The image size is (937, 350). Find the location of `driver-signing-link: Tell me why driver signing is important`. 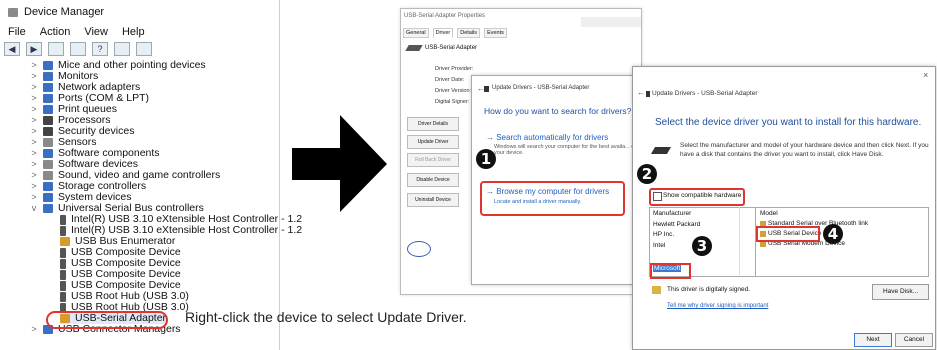

driver-signing-link: Tell me why driver signing is important is located at coordinates (717, 306).